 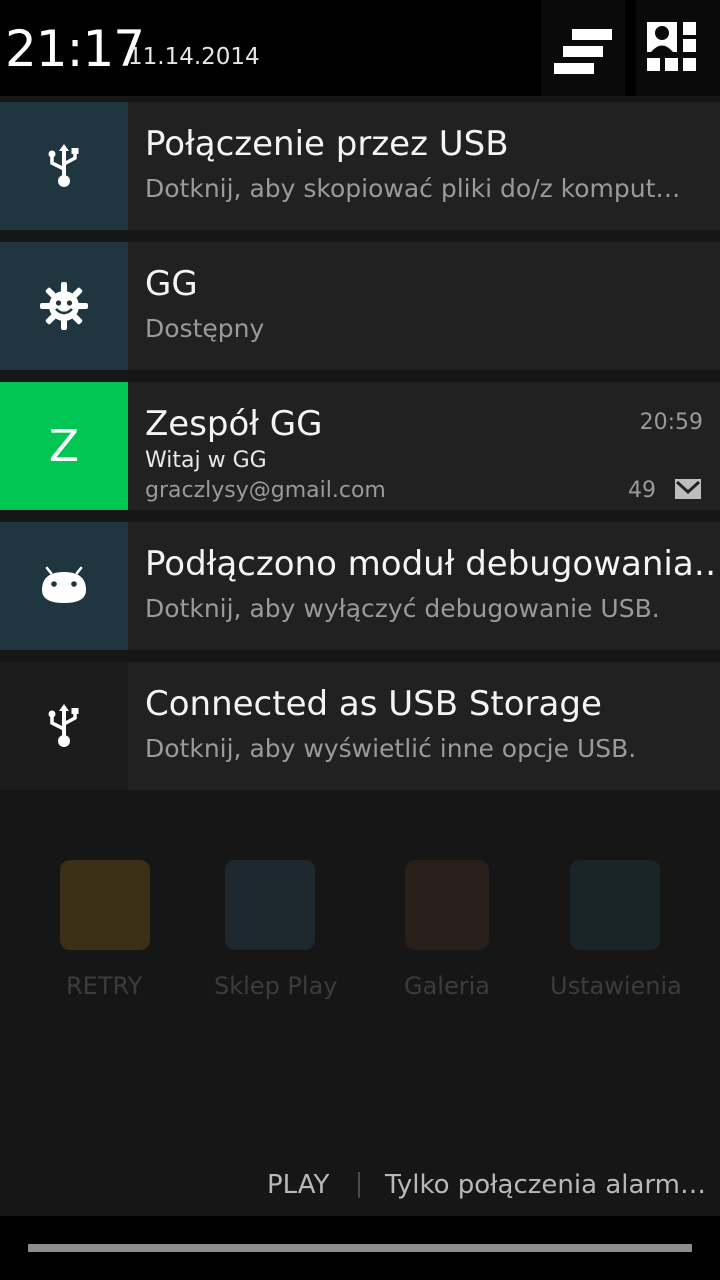 What do you see at coordinates (206, 460) in the screenshot?
I see `notification-subtitle: Witaj w GG` at bounding box center [206, 460].